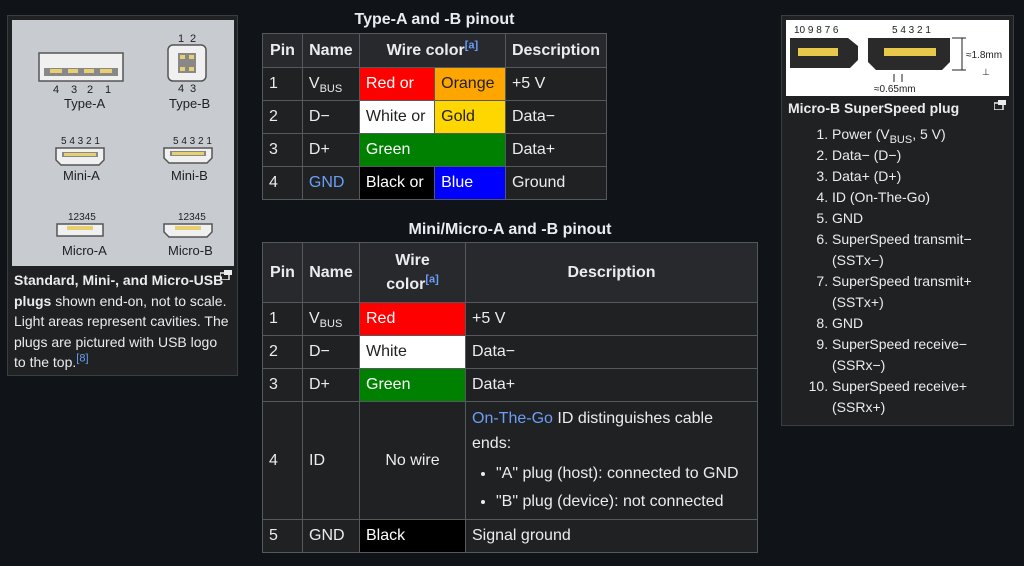 The width and height of the screenshot is (1024, 566). What do you see at coordinates (922, 292) in the screenshot?
I see `list-item: SuperSpeed transmit+ (SSTx+)` at bounding box center [922, 292].